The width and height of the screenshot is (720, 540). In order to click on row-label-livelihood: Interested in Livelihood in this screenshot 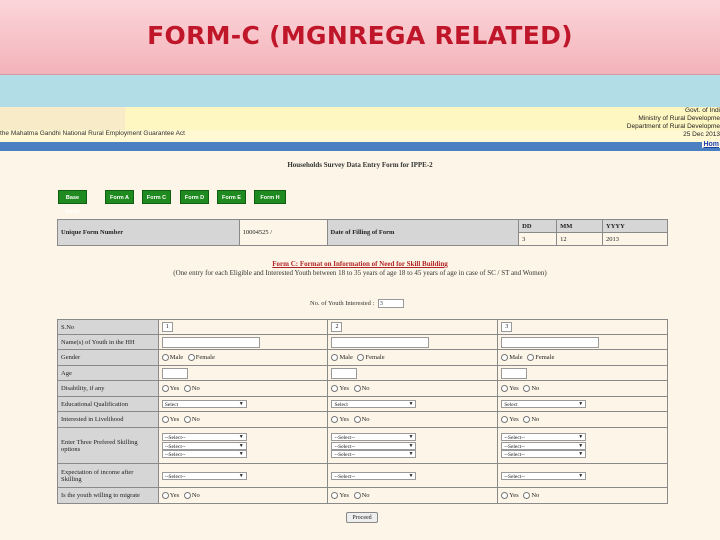, I will do `click(108, 419)`.